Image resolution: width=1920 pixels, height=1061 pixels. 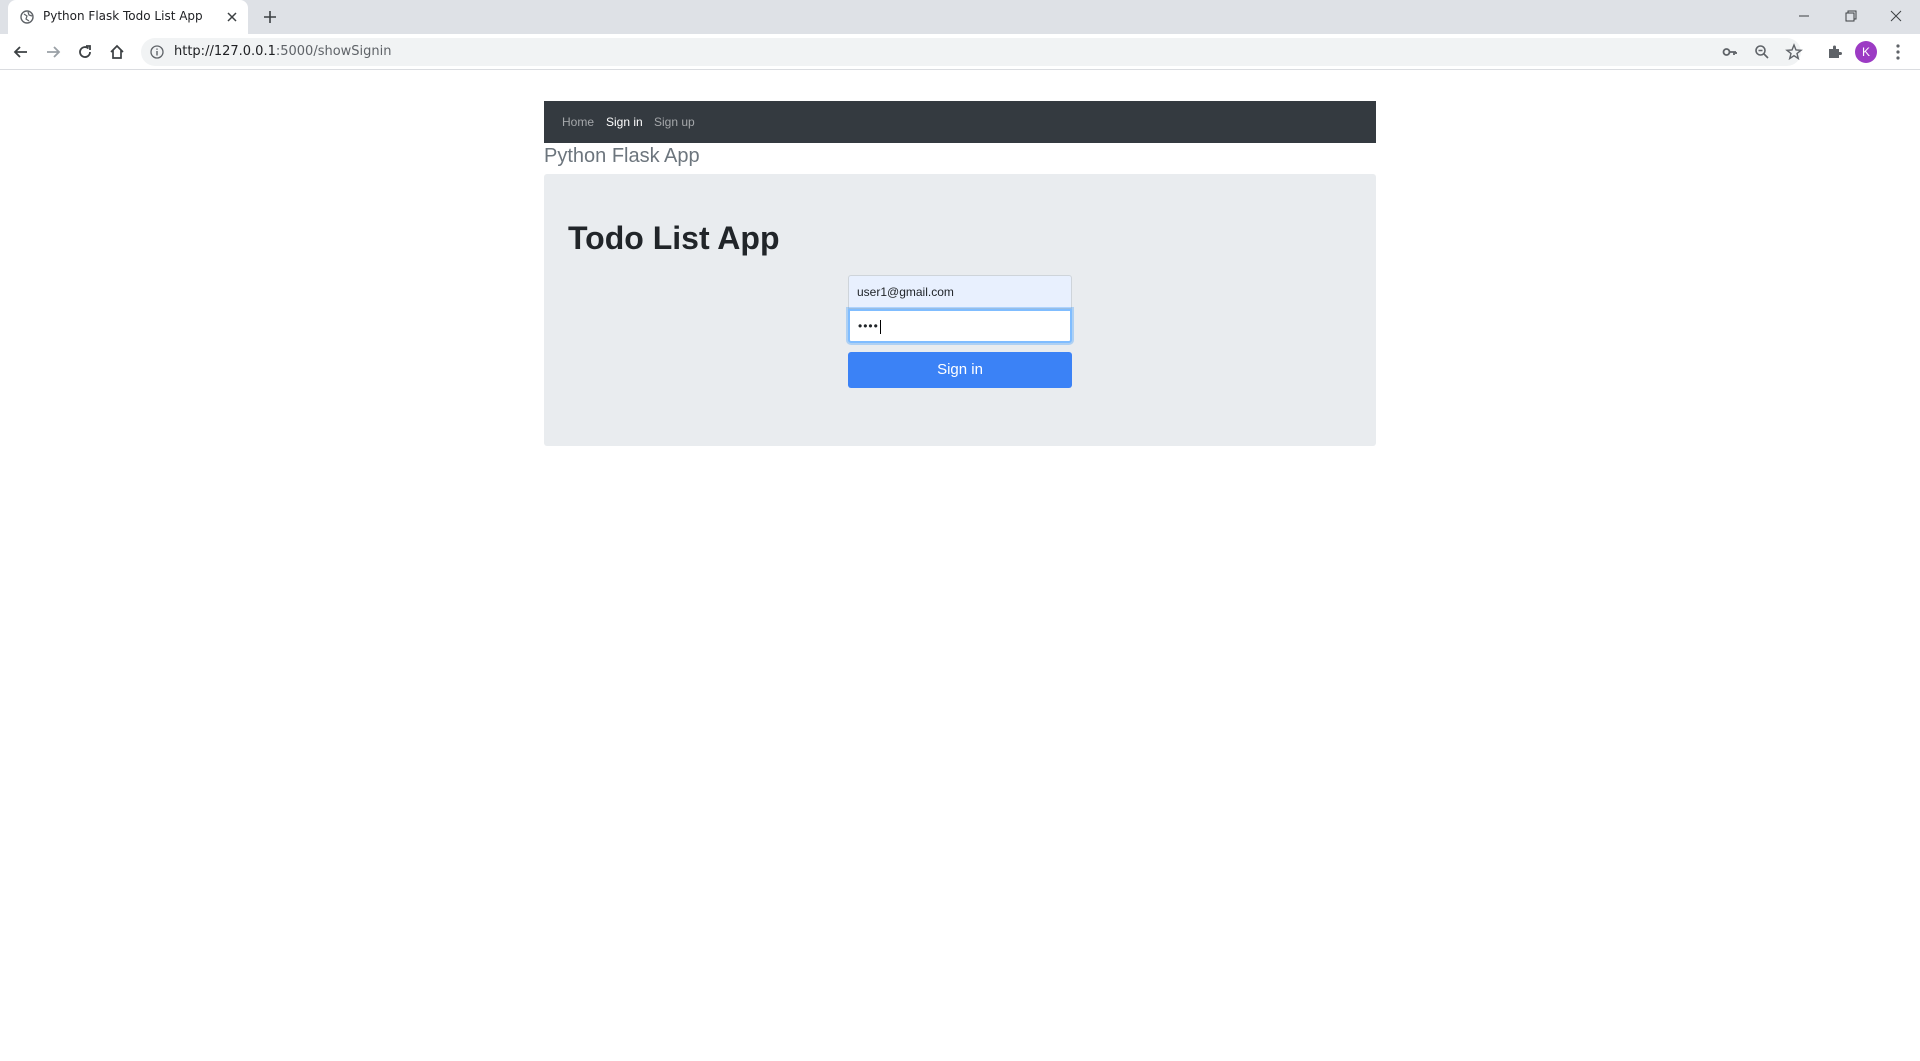 What do you see at coordinates (960, 122) in the screenshot?
I see `site-navbar: Home Sign in Sign up` at bounding box center [960, 122].